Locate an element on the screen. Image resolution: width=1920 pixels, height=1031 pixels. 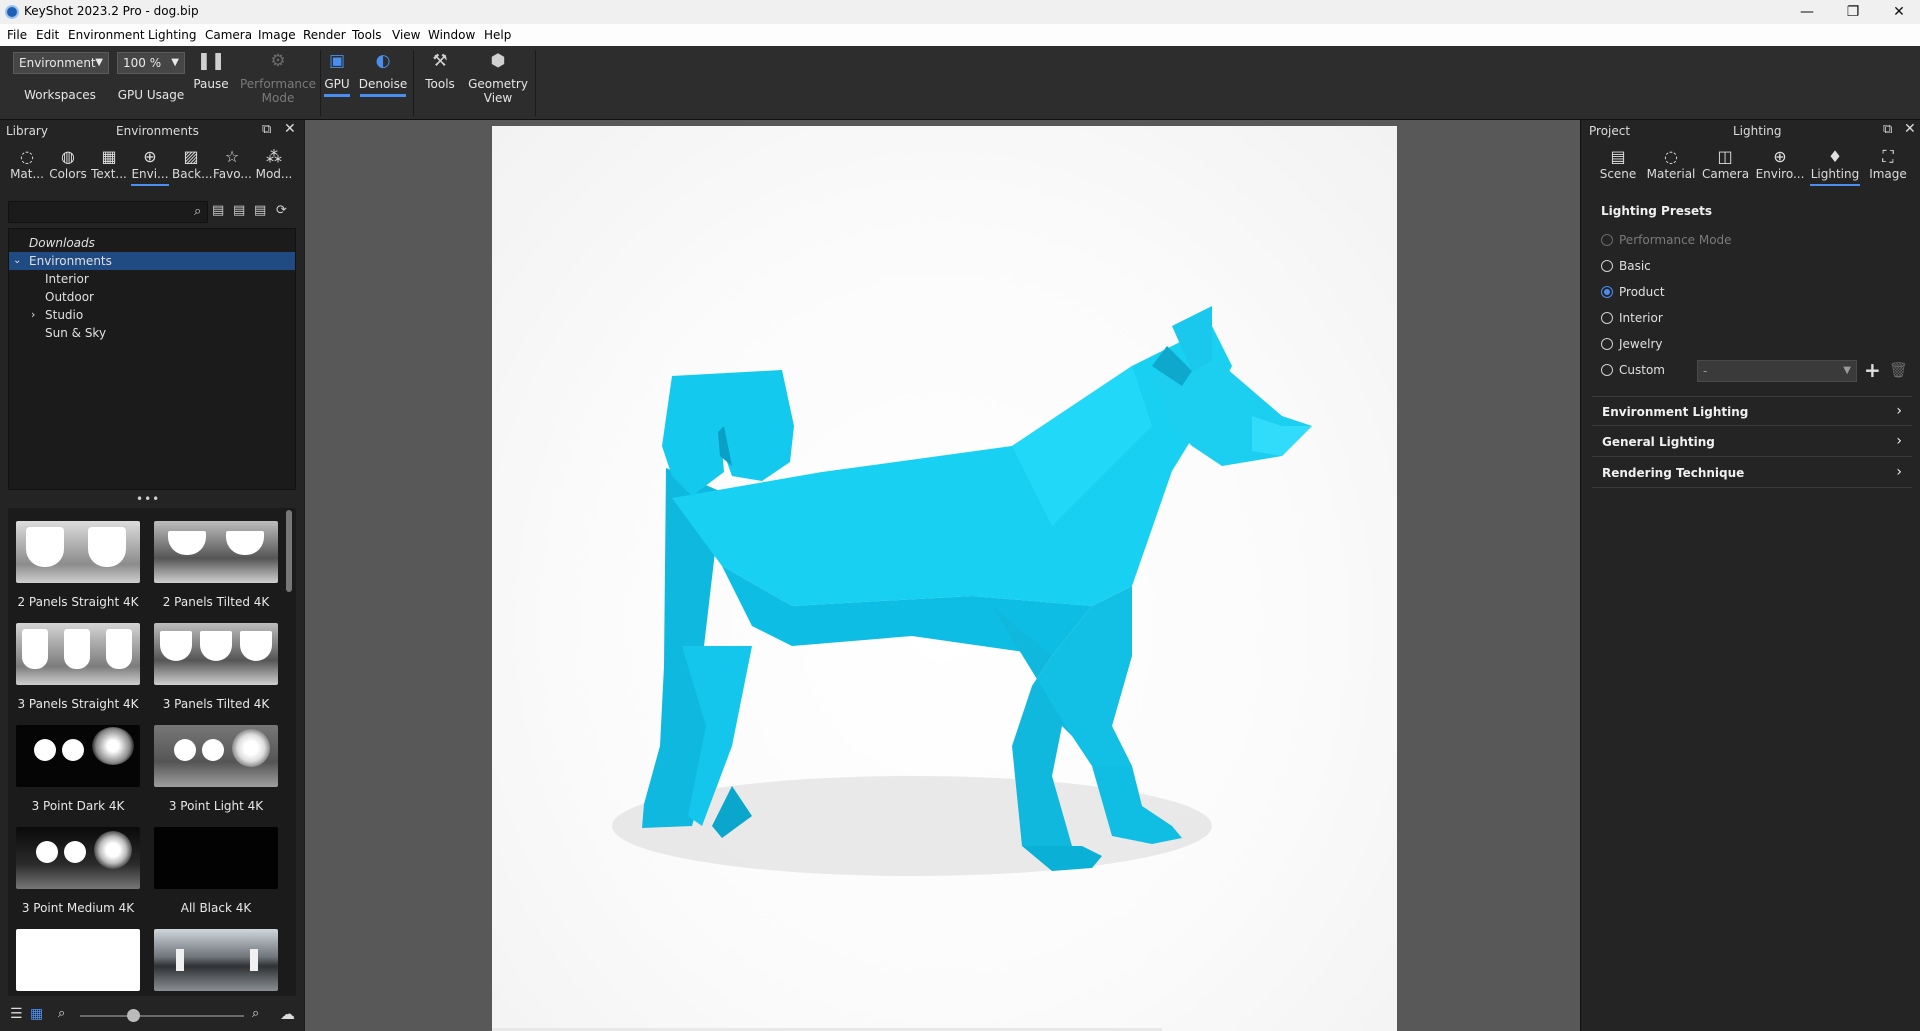
pause-button: ❚❚ Pause is located at coordinates (211, 70).